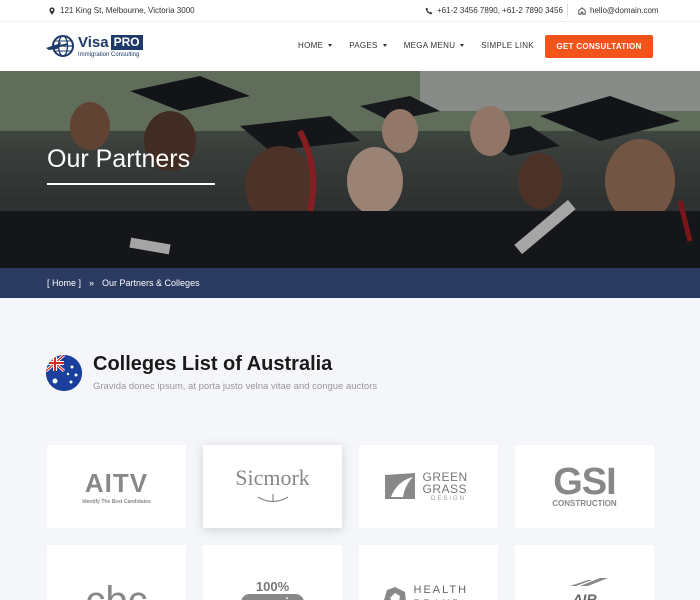 The image size is (700, 600). I want to click on site-logo: Visa PRO Immigration Consulting, so click(94, 46).